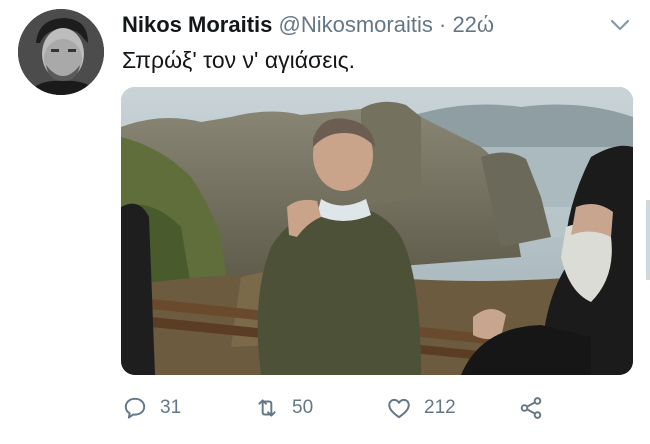 Image resolution: width=650 pixels, height=444 pixels. Describe the element at coordinates (648, 240) in the screenshot. I see `scrollbar` at that location.